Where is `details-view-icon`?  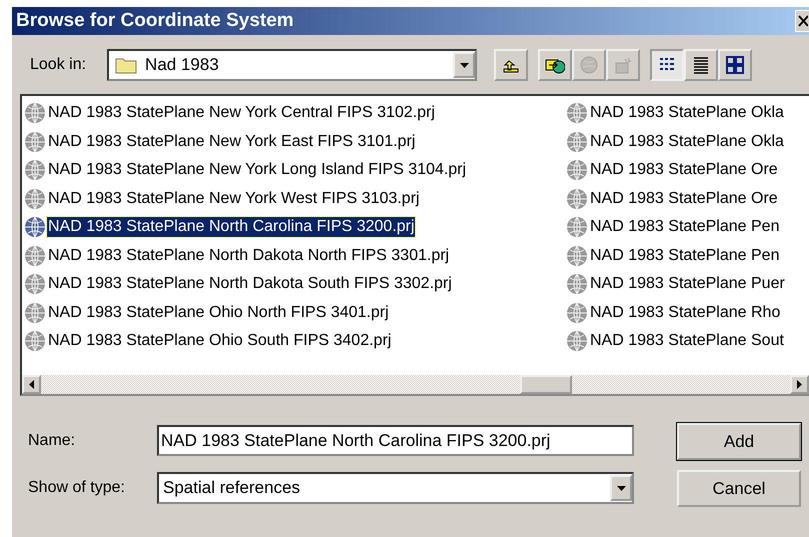 details-view-icon is located at coordinates (701, 65).